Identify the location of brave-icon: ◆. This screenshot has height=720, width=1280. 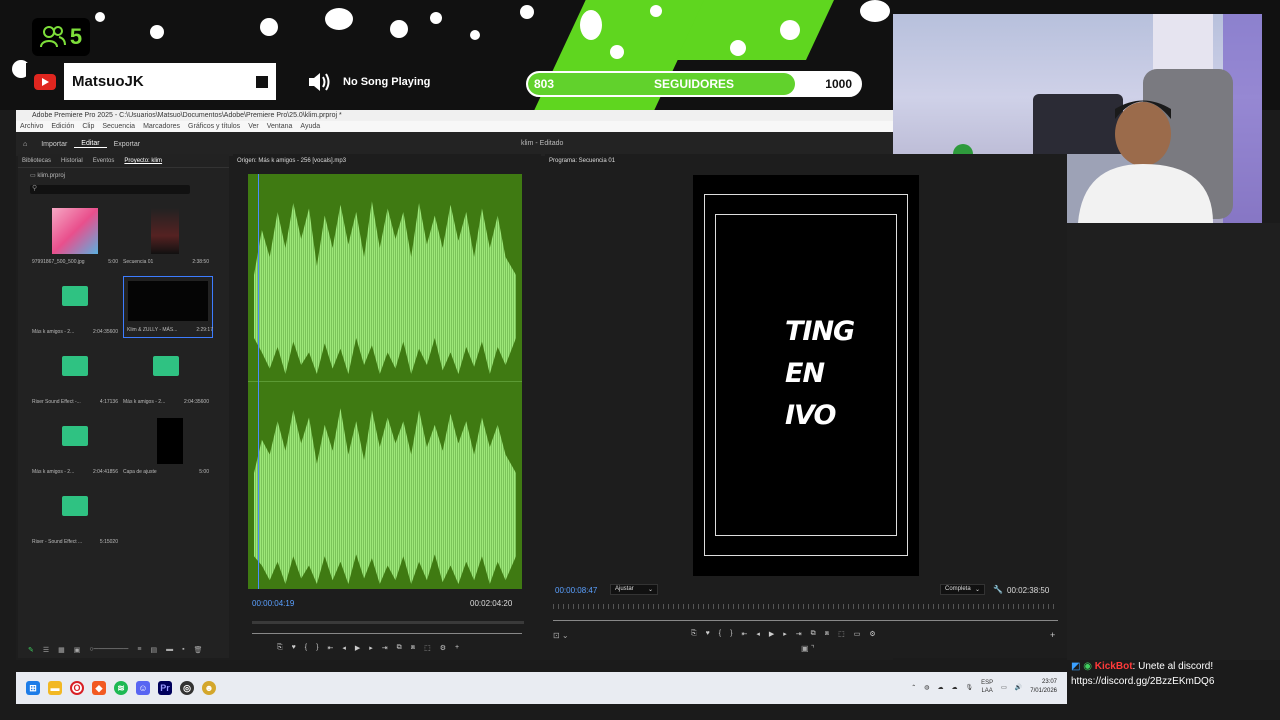
(99, 688).